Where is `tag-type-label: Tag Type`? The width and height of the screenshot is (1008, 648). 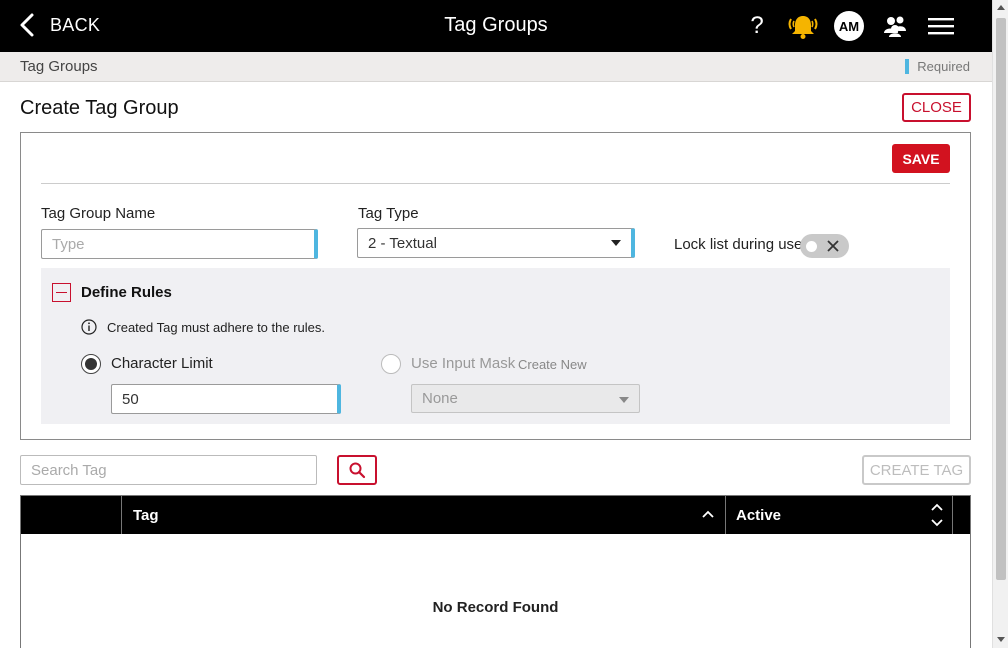 tag-type-label: Tag Type is located at coordinates (388, 213).